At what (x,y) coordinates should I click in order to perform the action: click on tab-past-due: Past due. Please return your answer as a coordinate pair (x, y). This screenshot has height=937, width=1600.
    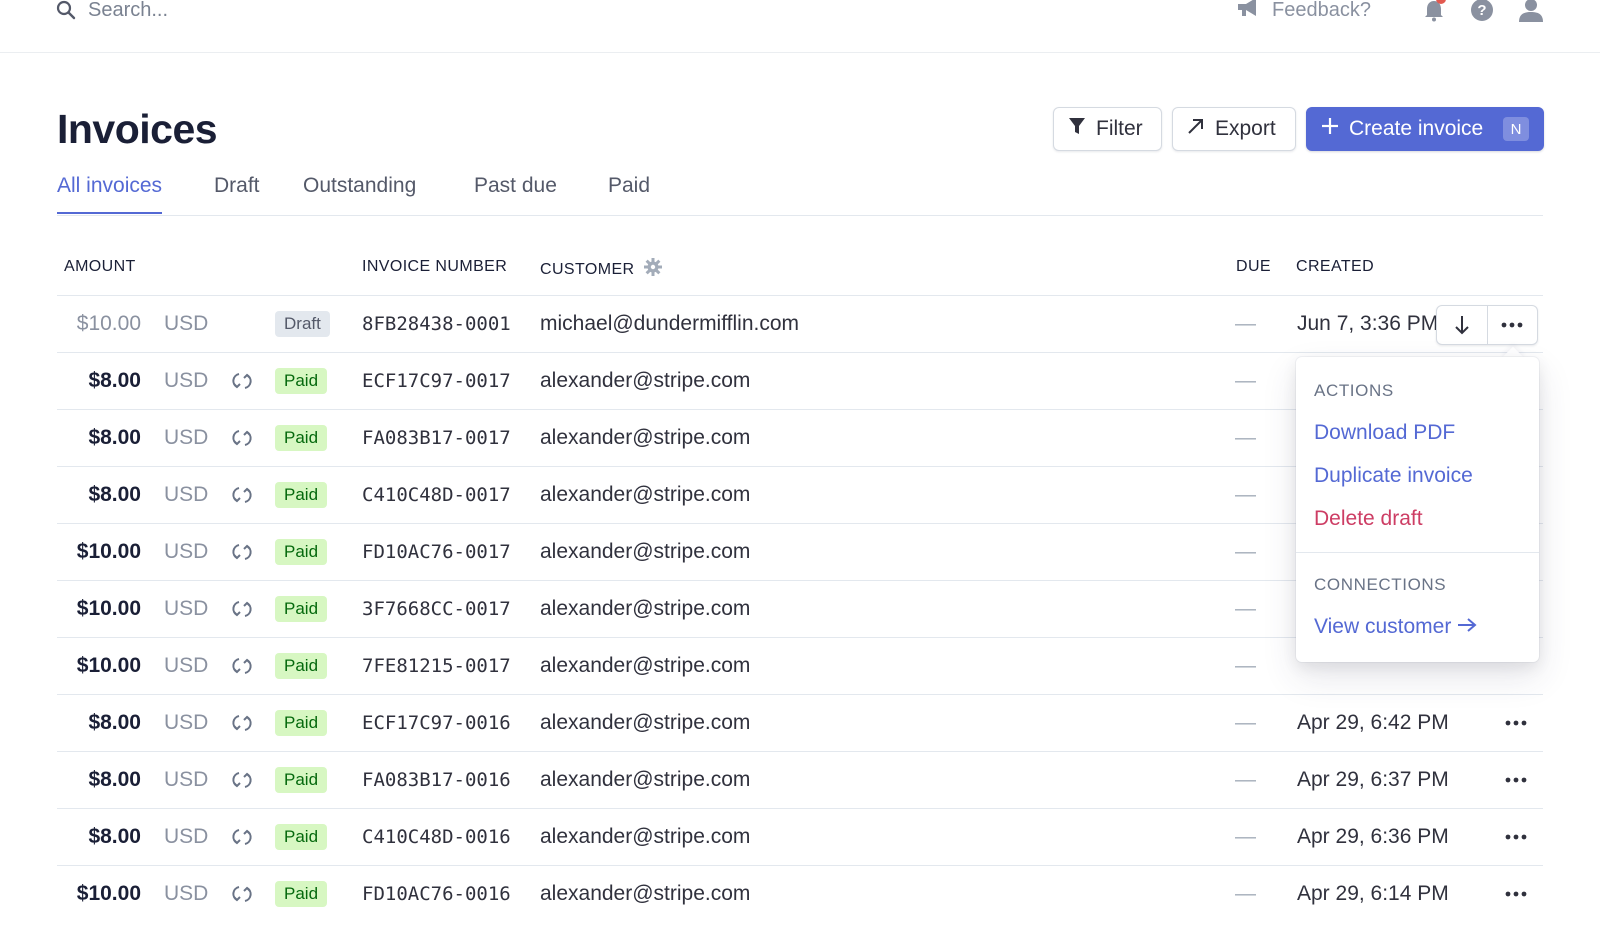
    Looking at the image, I should click on (515, 194).